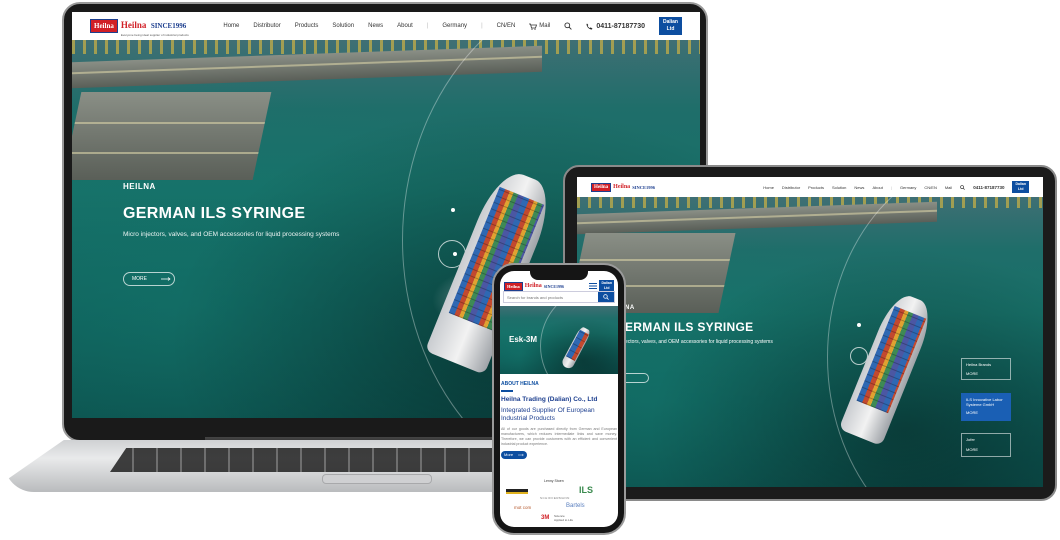 This screenshot has height=540, width=1060. Describe the element at coordinates (559, 340) in the screenshot. I see `phone-hero: Esk-3M` at that location.